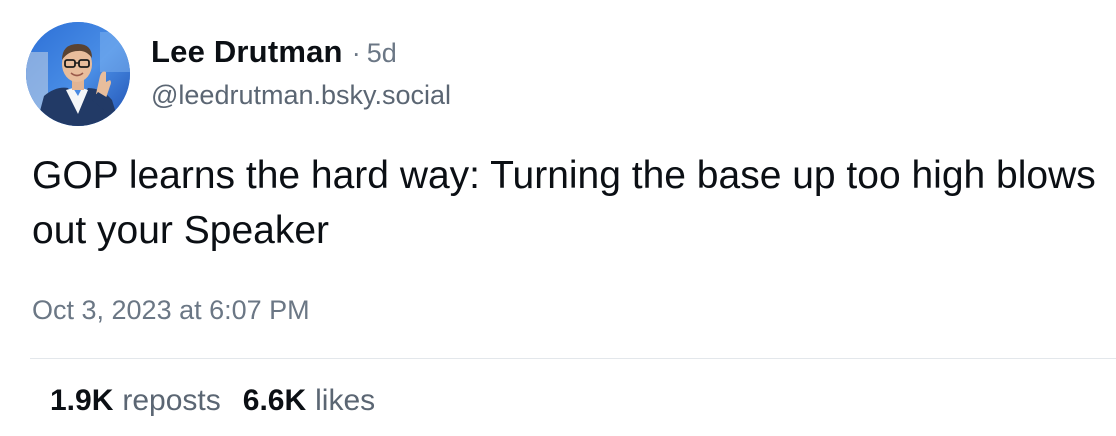  Describe the element at coordinates (381, 53) in the screenshot. I see `post-age: 5d` at that location.